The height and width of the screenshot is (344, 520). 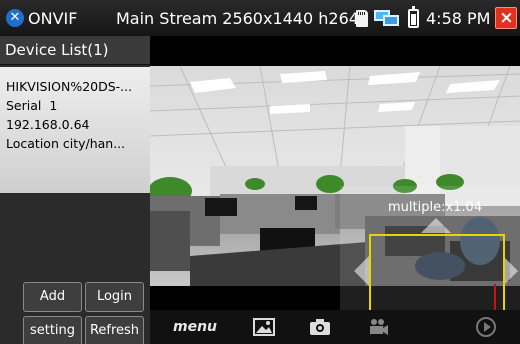 I want to click on app-title: ✕ ONVIF, so click(x=58, y=18).